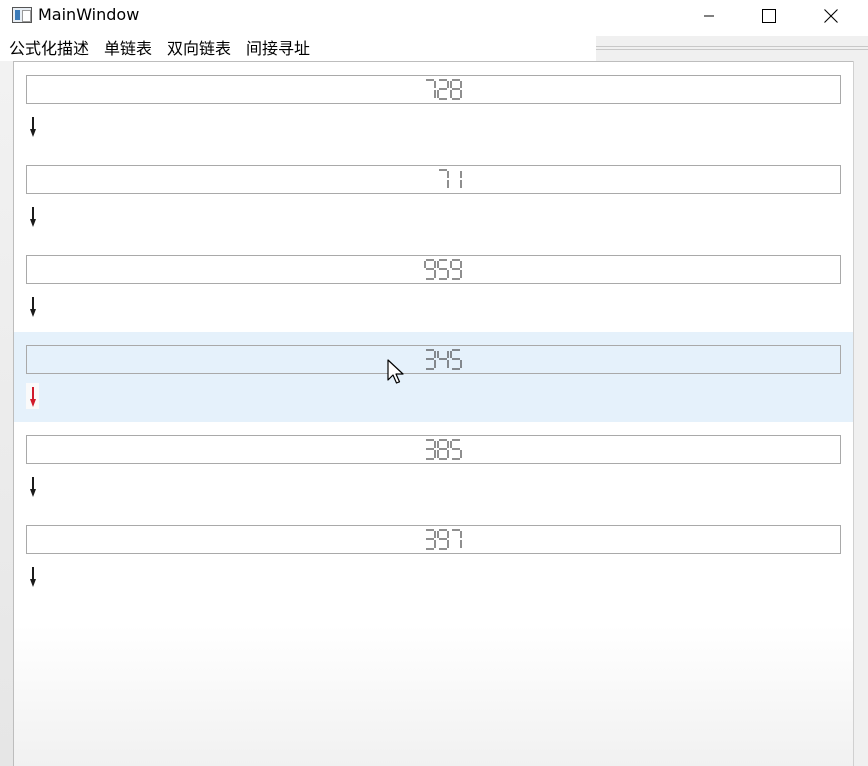  I want to click on menu-item-doubly-linked-list: 双向链表, so click(197, 48).